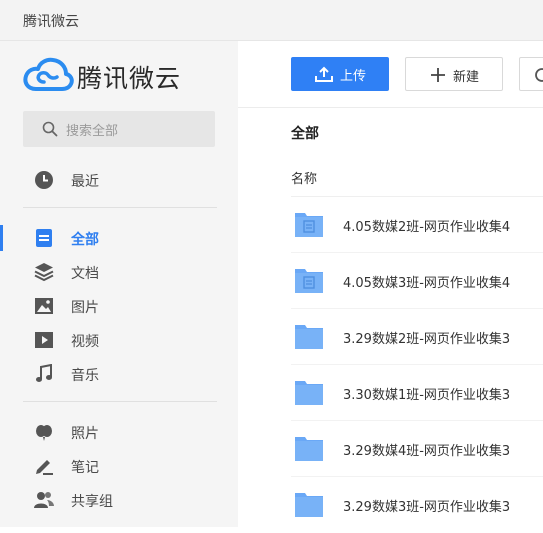 The width and height of the screenshot is (543, 533). What do you see at coordinates (119, 432) in the screenshot?
I see `sidebar-item-photos: 照片` at bounding box center [119, 432].